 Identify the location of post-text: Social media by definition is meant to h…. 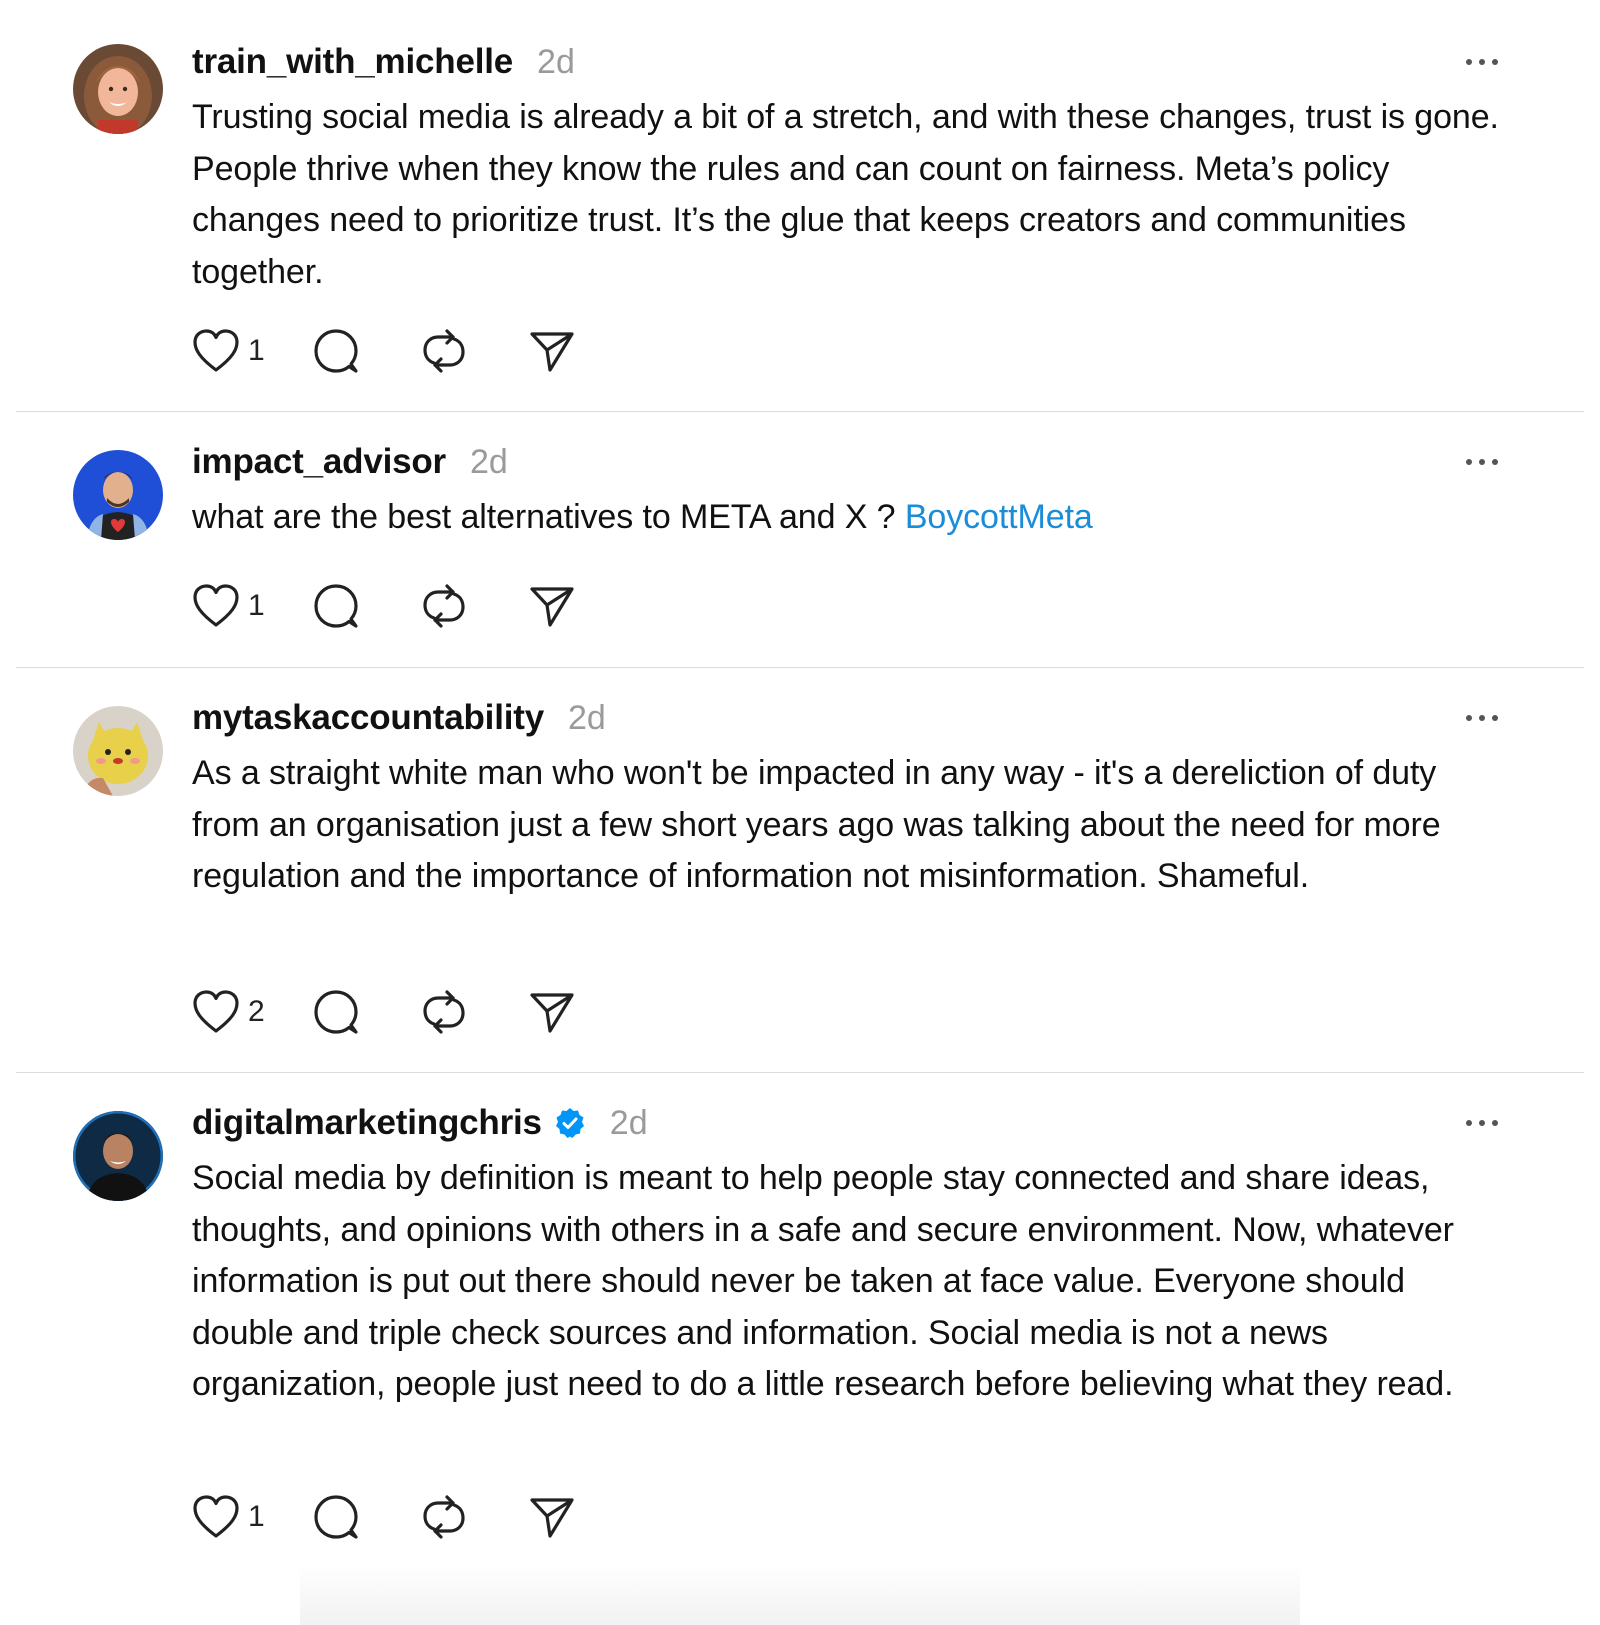
(848, 1282).